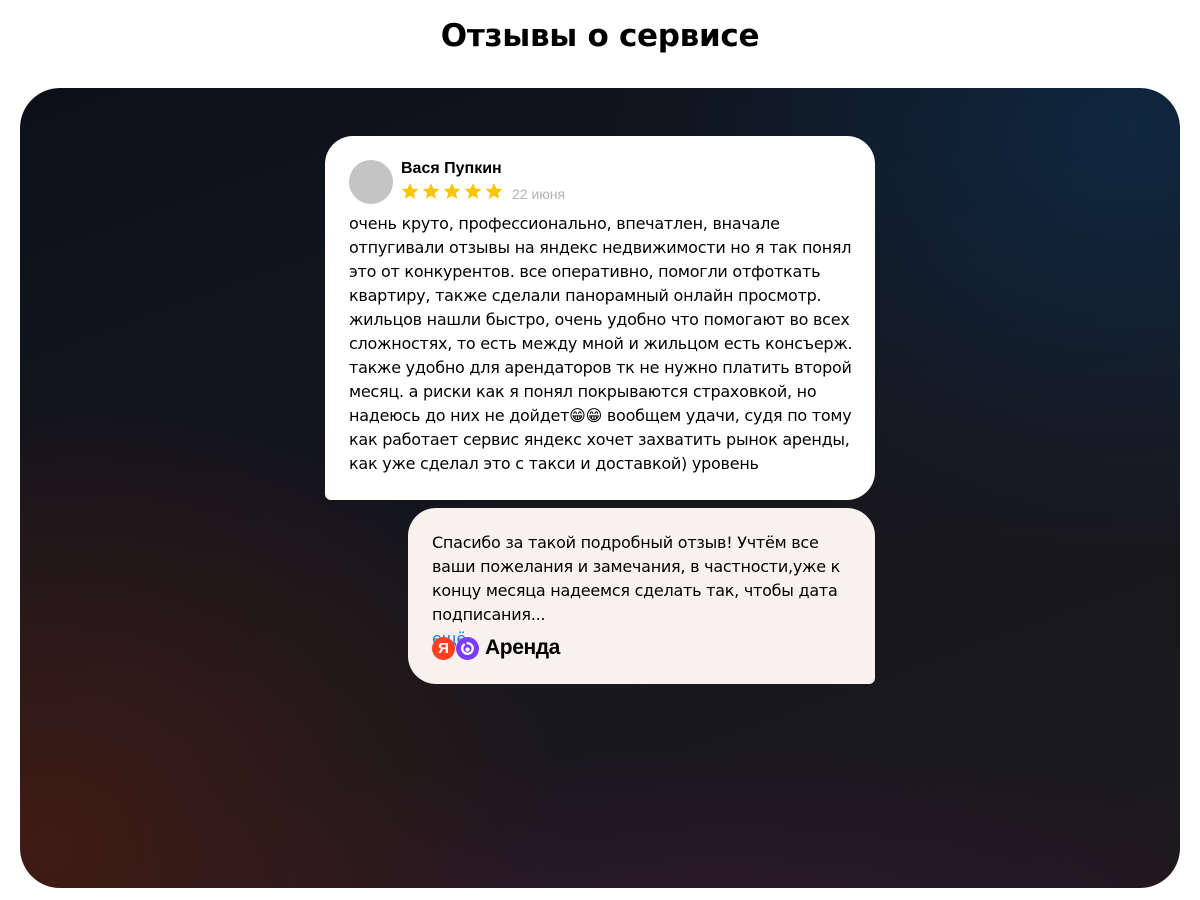 The image size is (1200, 900). I want to click on yandex-logo-icon: Я, so click(443, 648).